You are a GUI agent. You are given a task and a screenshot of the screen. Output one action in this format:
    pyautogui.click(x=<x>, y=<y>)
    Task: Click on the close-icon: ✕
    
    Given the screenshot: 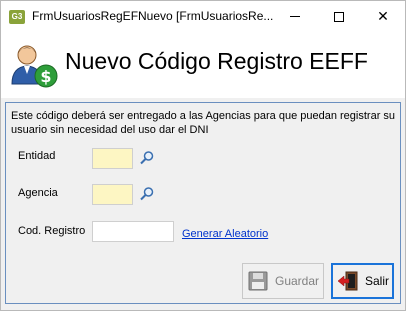 What is the action you would take?
    pyautogui.click(x=383, y=16)
    